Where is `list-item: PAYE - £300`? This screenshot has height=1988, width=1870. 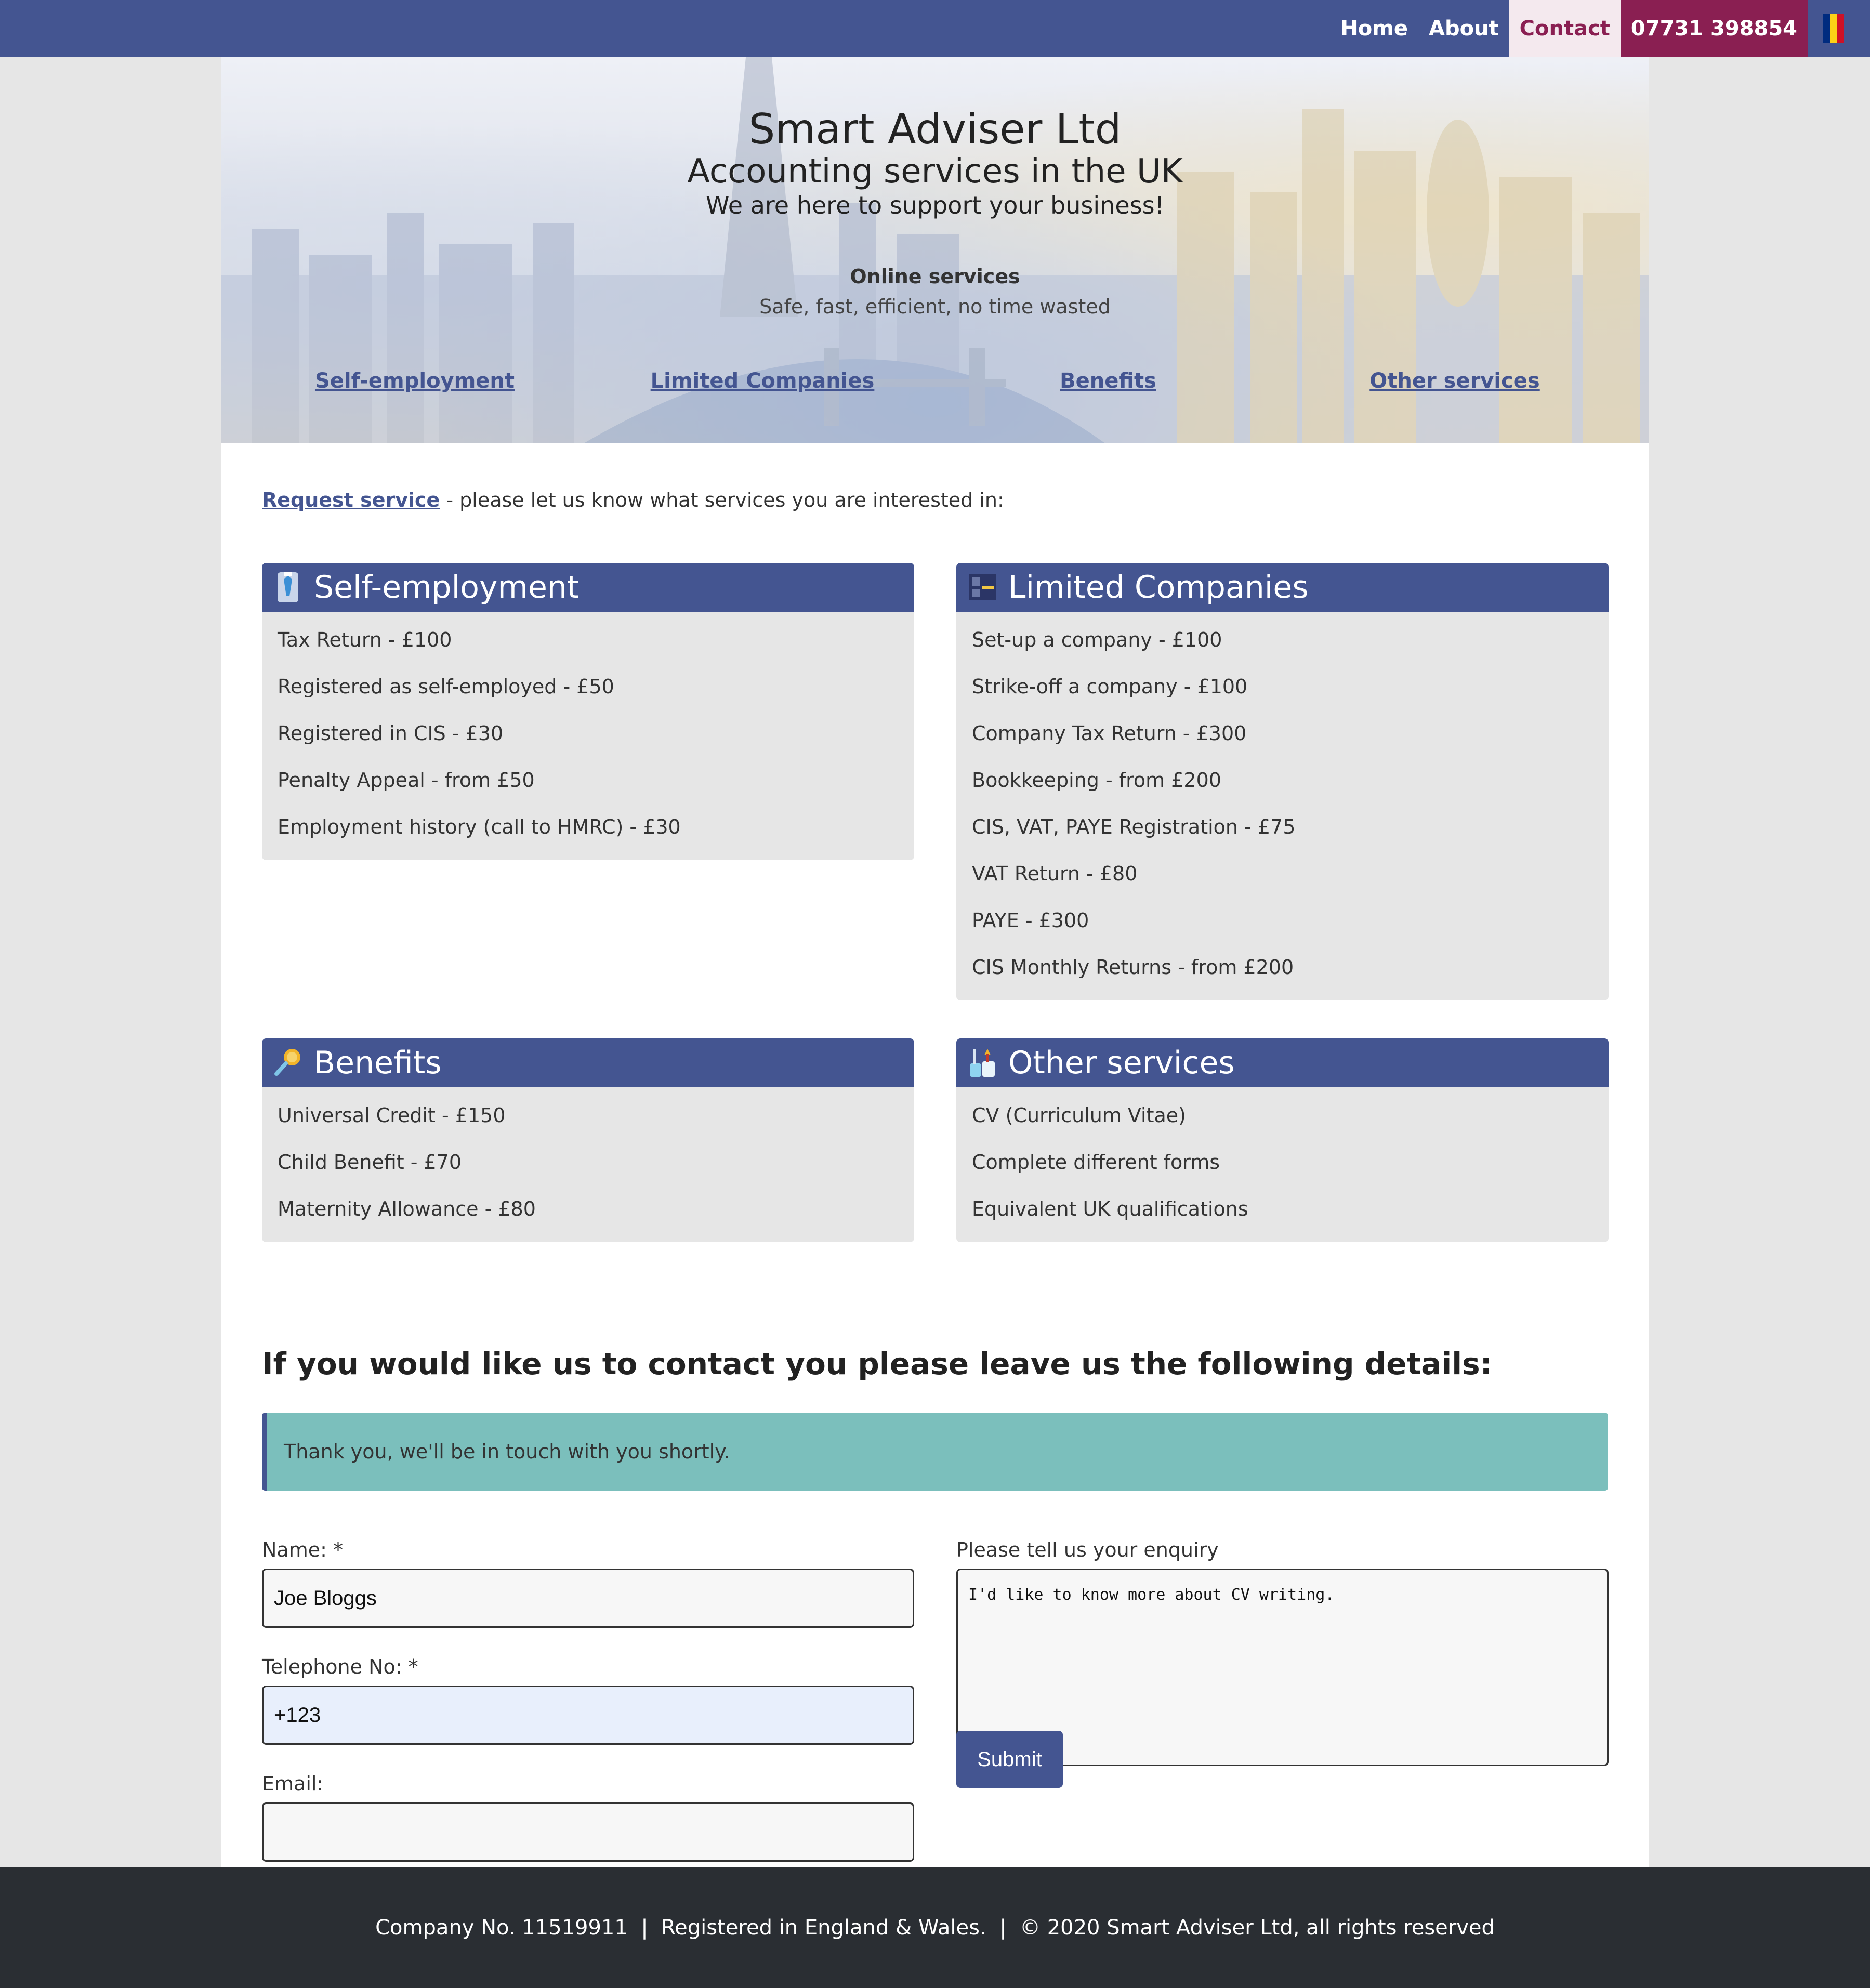 list-item: PAYE - £300 is located at coordinates (1030, 920).